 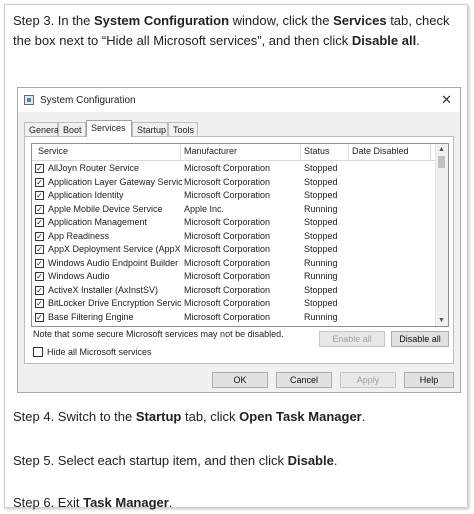 What do you see at coordinates (384, 40) in the screenshot?
I see `step-3-bold-button: Disable all` at bounding box center [384, 40].